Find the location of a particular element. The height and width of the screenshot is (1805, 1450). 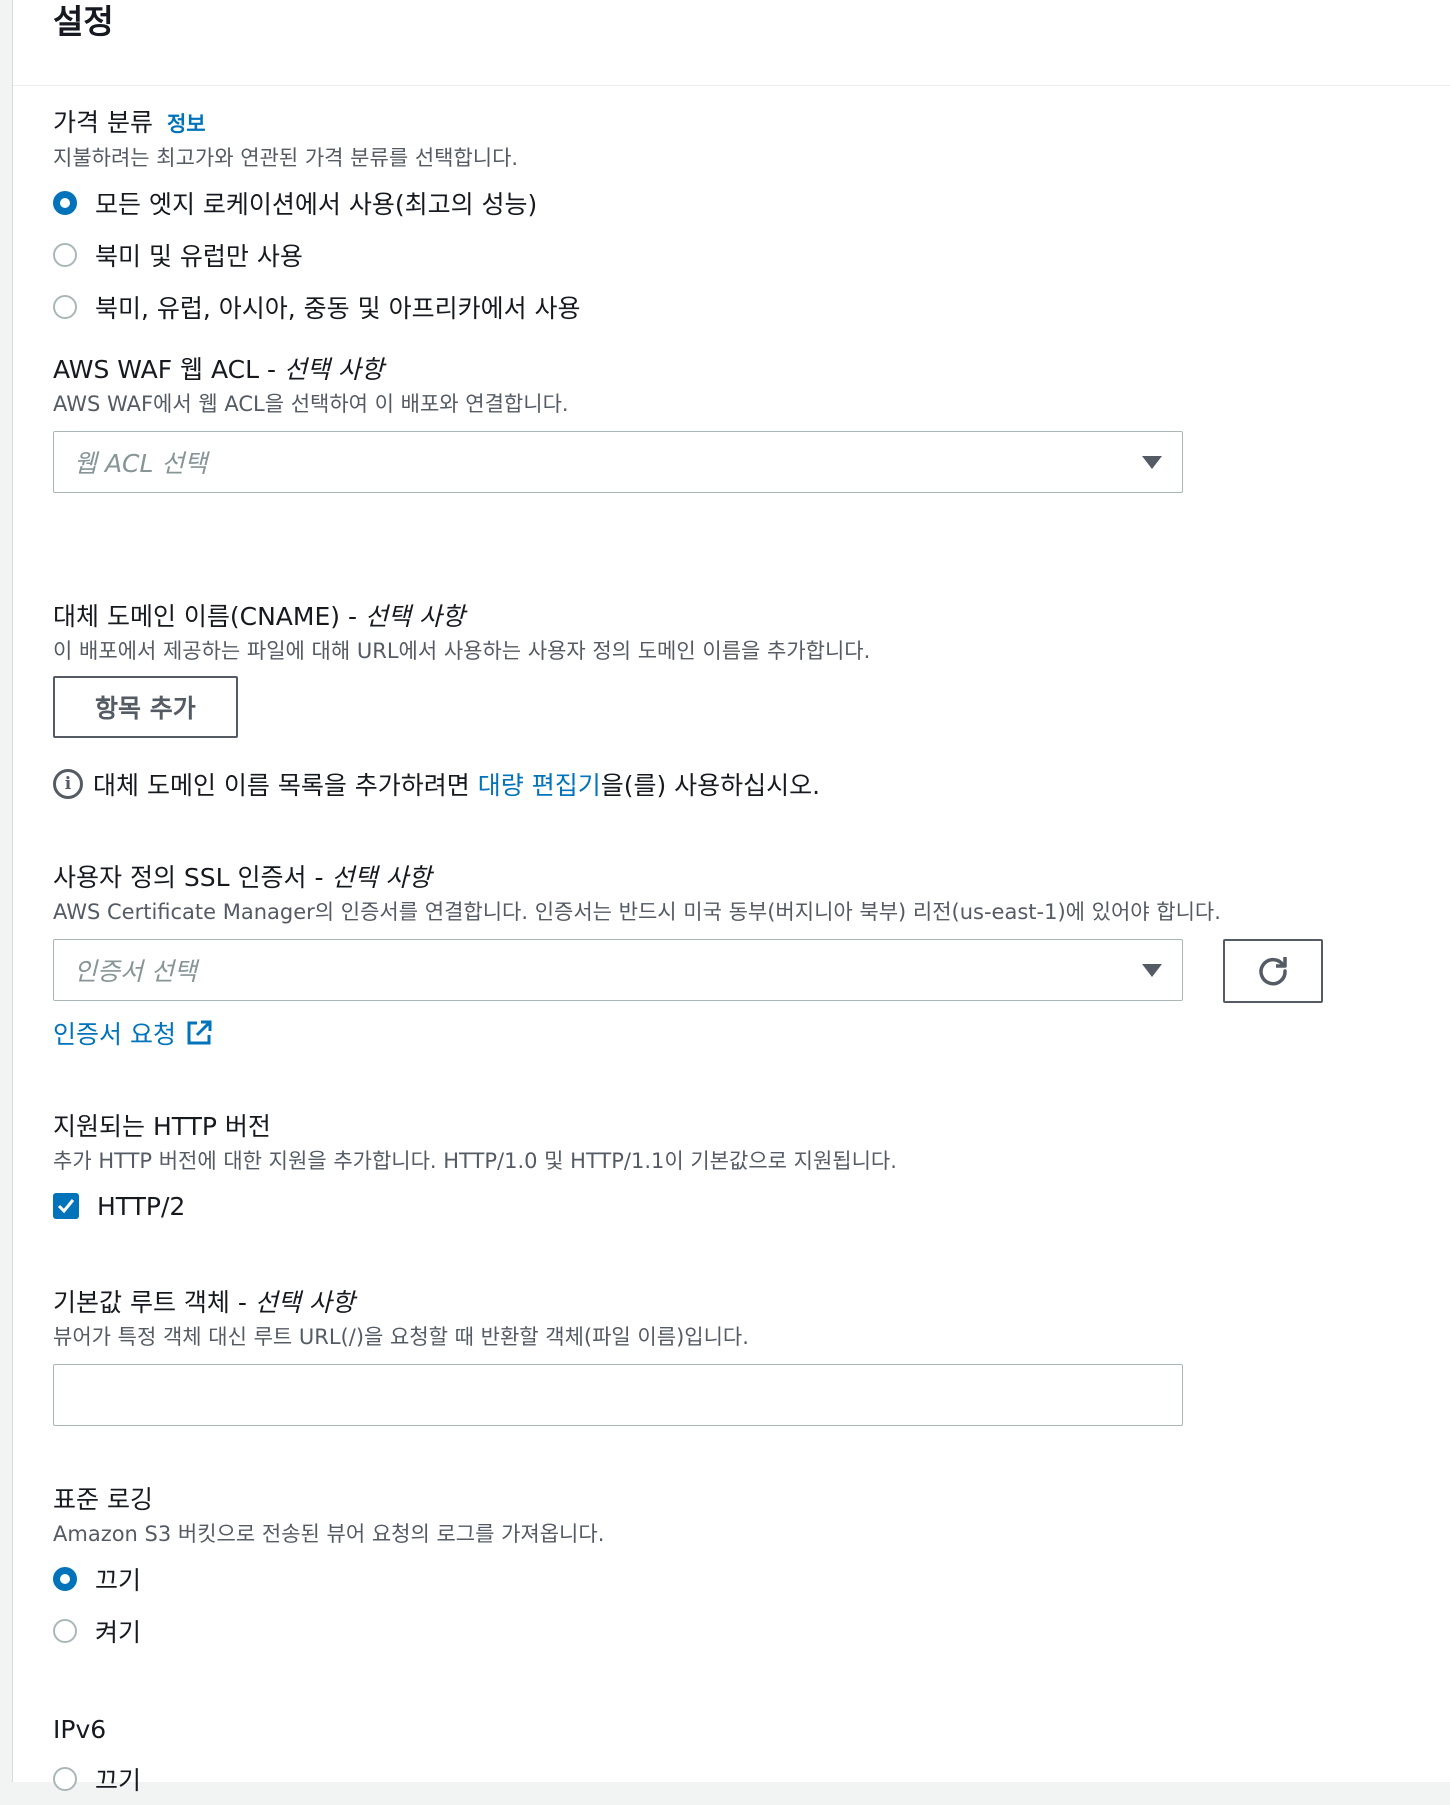

checkbox-checked-icon is located at coordinates (66, 1206).